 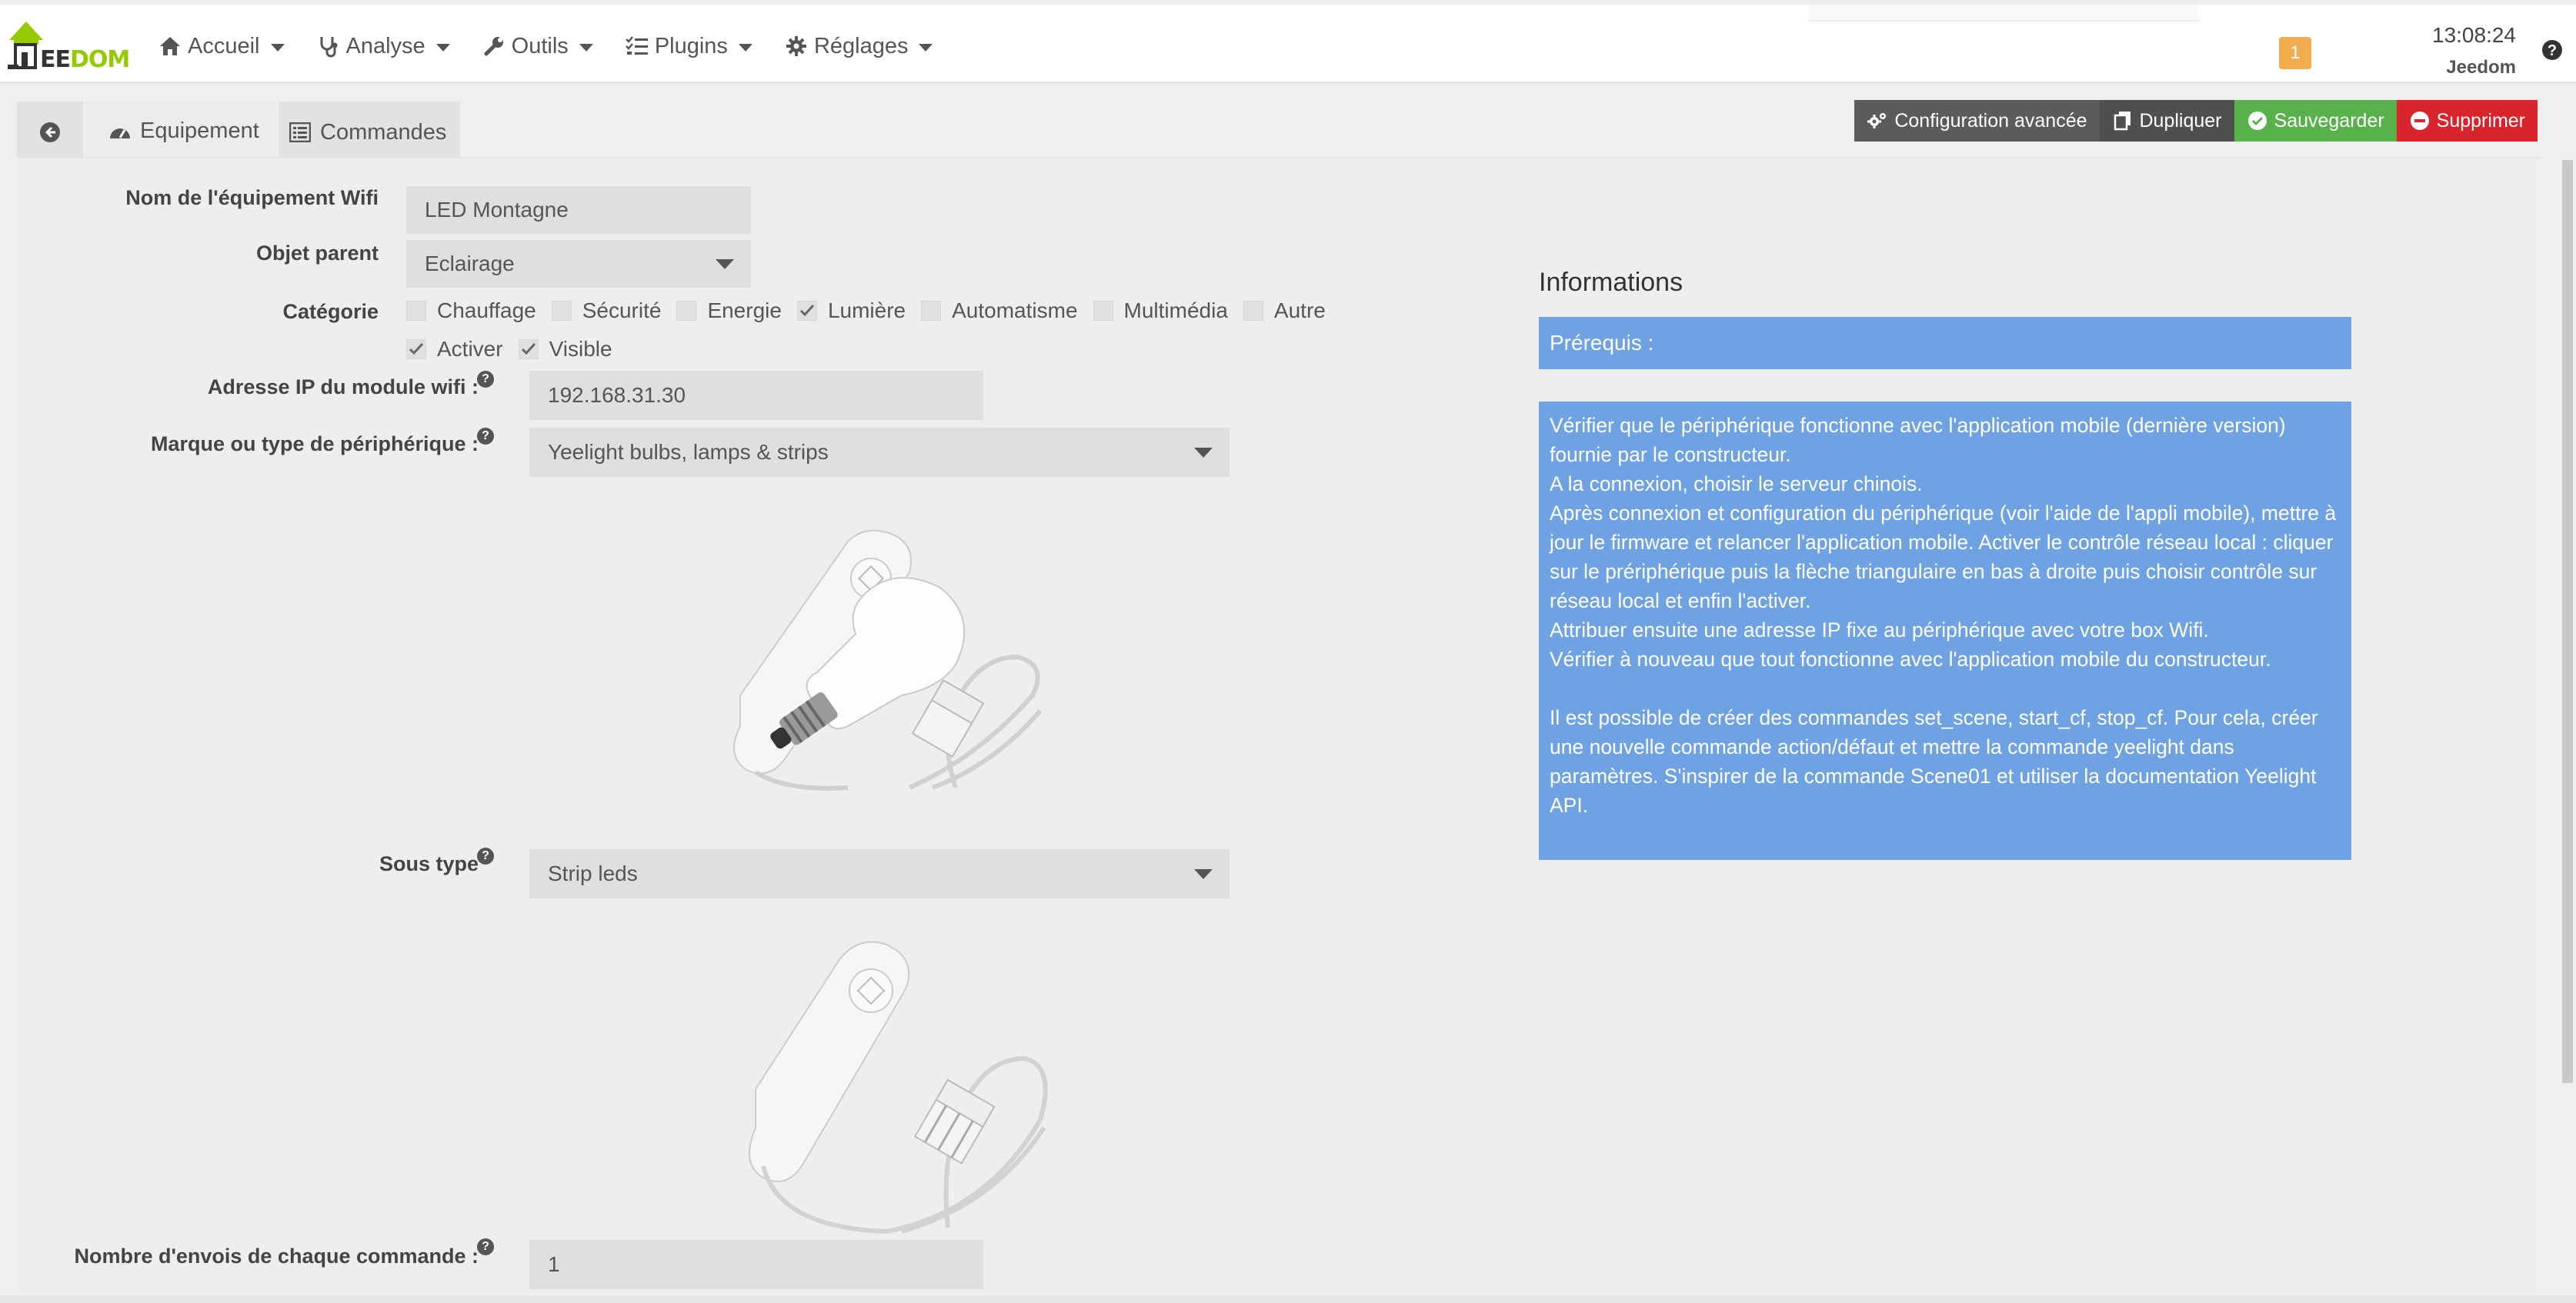 What do you see at coordinates (252, 197) in the screenshot?
I see `equipment-name-label: Nom de l'équipement Wifi` at bounding box center [252, 197].